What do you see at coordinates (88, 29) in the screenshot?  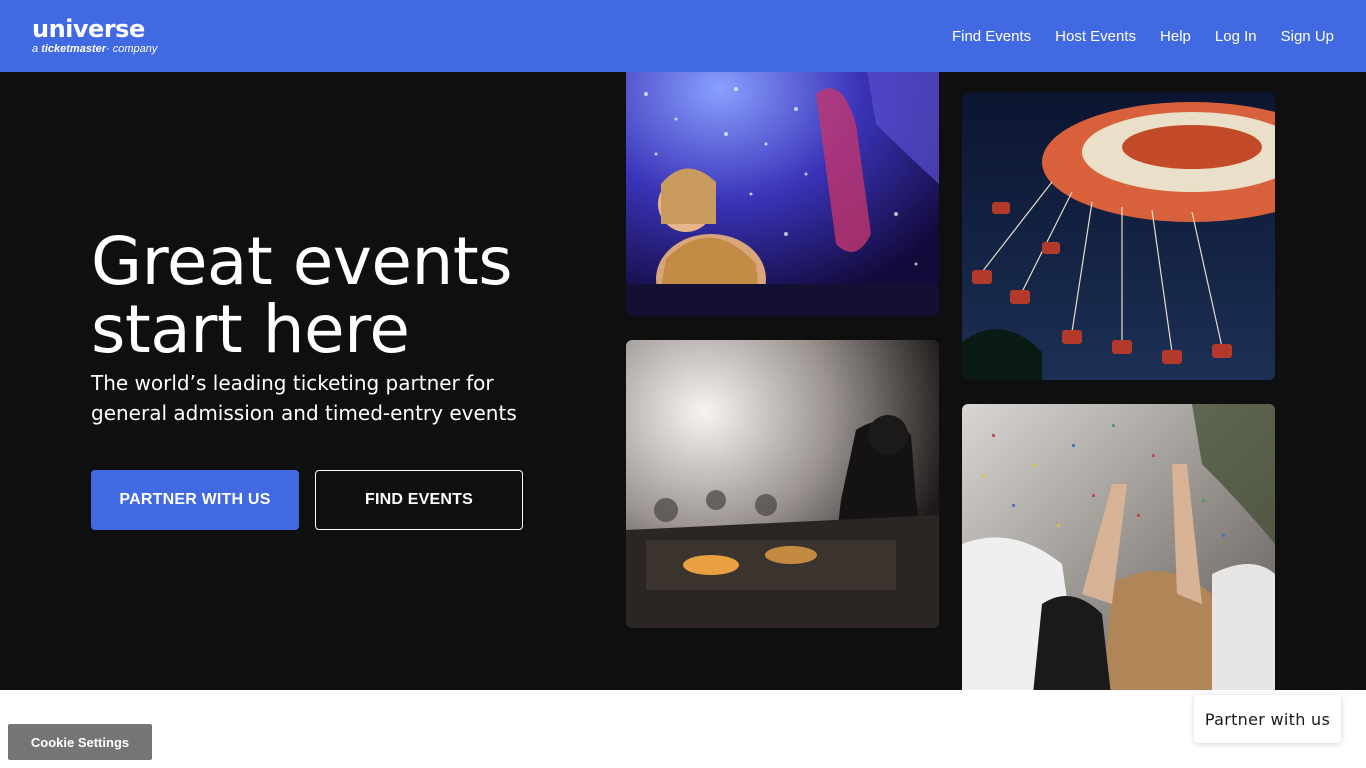 I see `logo-wordmark: universe` at bounding box center [88, 29].